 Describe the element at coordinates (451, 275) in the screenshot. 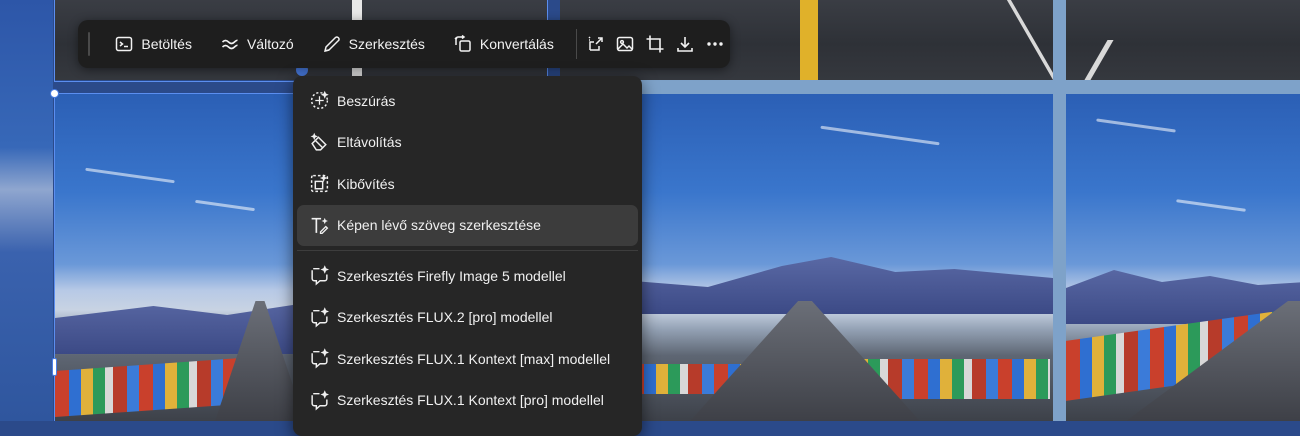

I see `menu-item-label: Szerkesztés Firefly Image 5 modellel` at that location.